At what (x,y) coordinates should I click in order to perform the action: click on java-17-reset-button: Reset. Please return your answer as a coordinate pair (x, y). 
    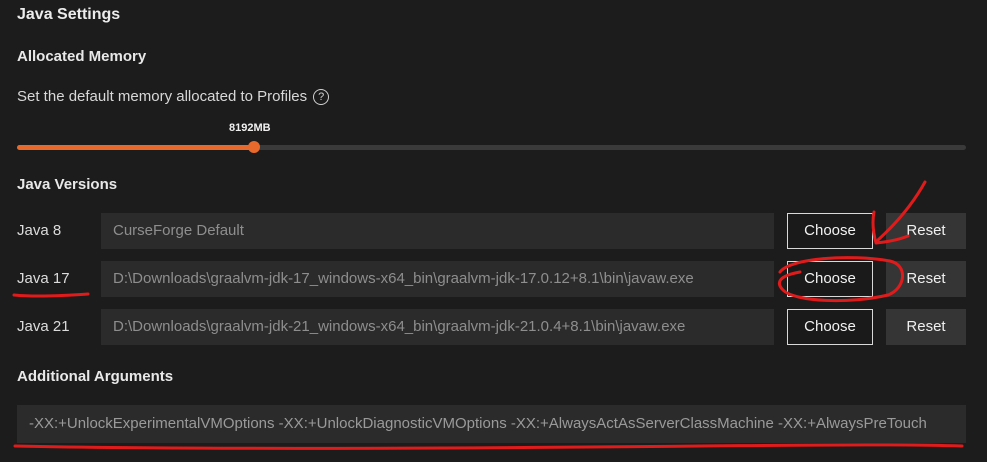
    Looking at the image, I should click on (926, 279).